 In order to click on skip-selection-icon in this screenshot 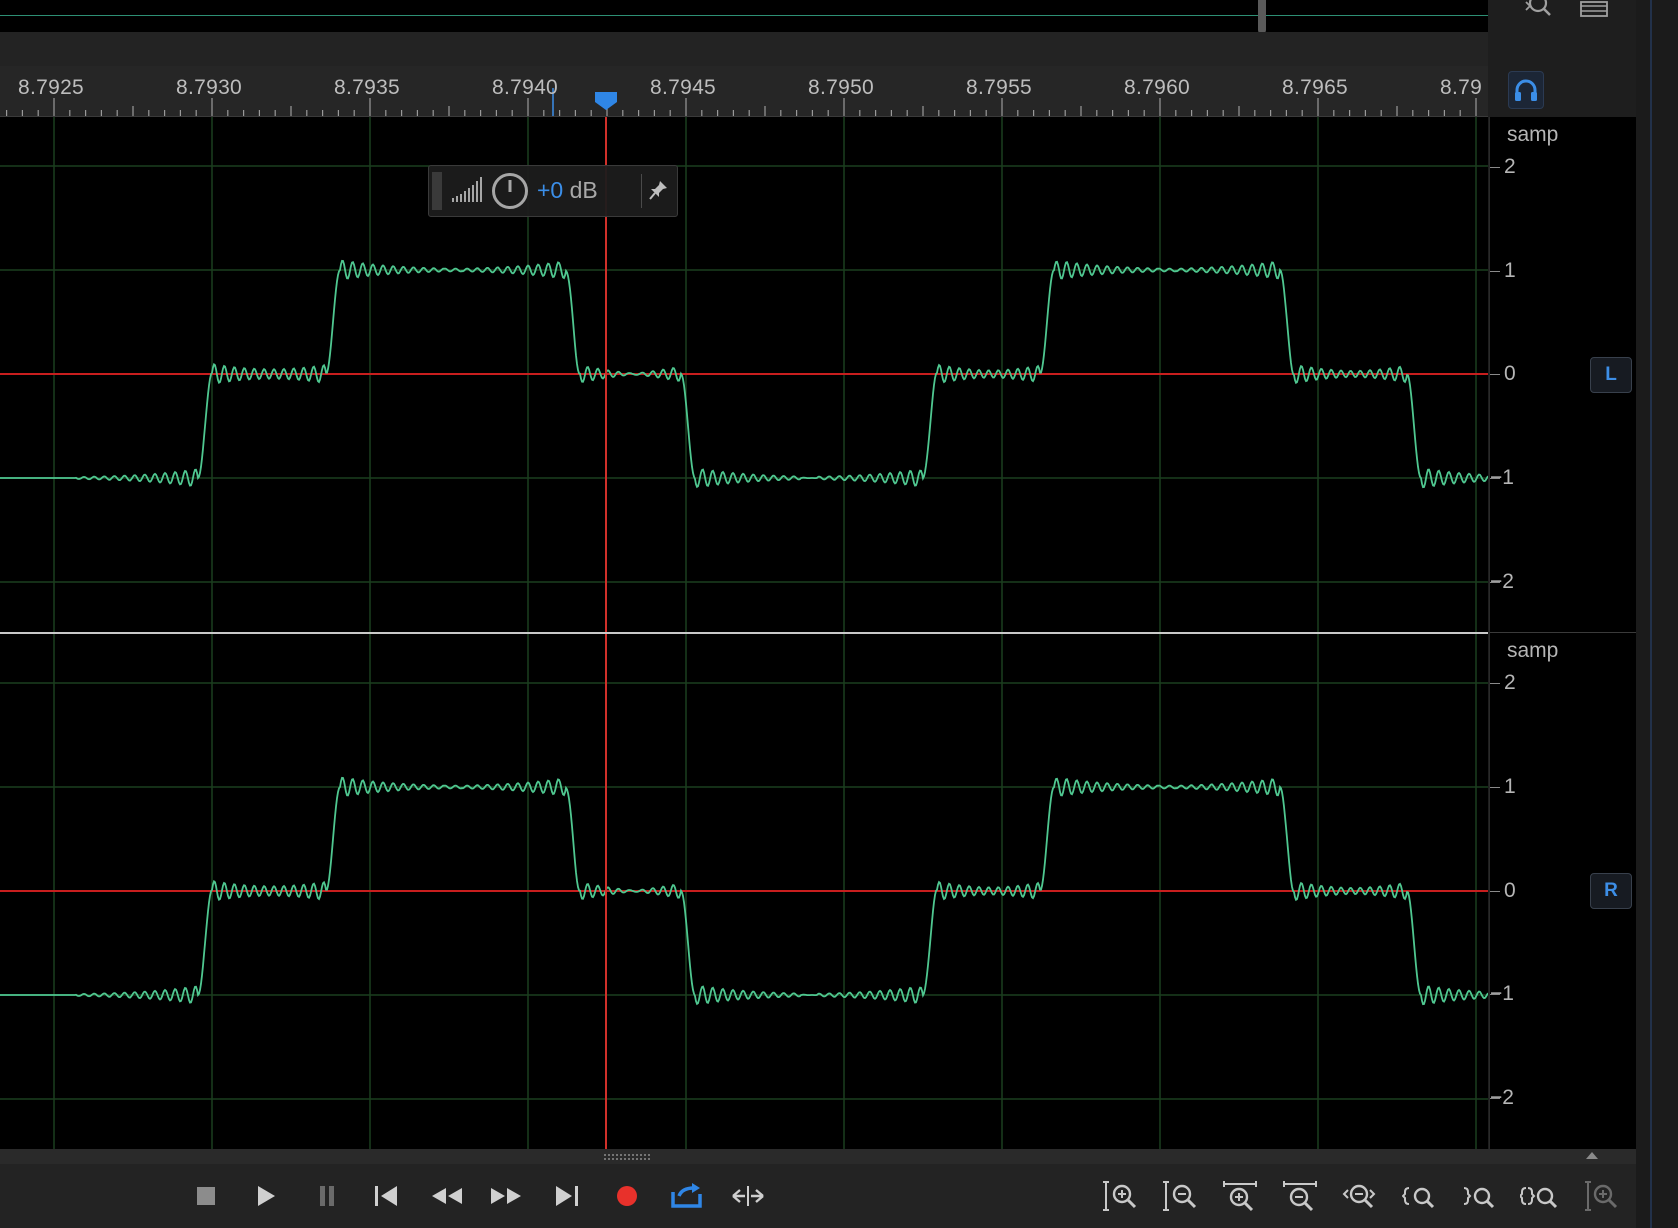, I will do `click(748, 1196)`.